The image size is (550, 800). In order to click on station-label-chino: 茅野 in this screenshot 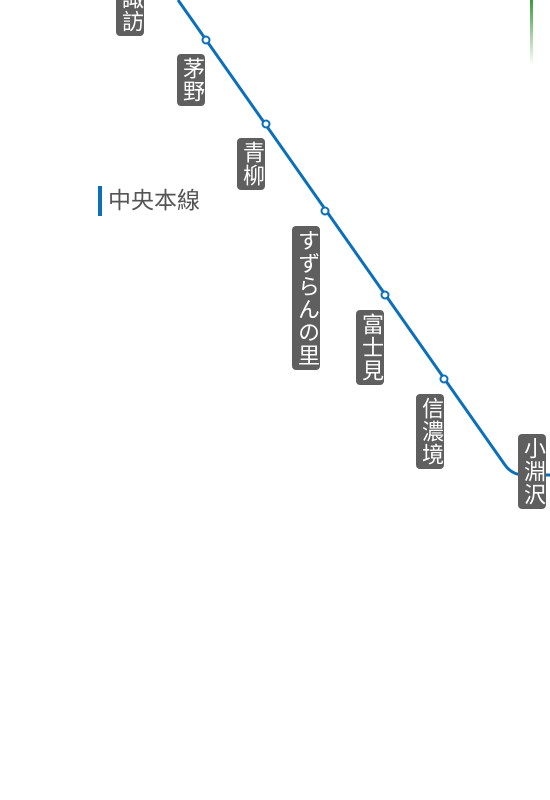, I will do `click(191, 80)`.